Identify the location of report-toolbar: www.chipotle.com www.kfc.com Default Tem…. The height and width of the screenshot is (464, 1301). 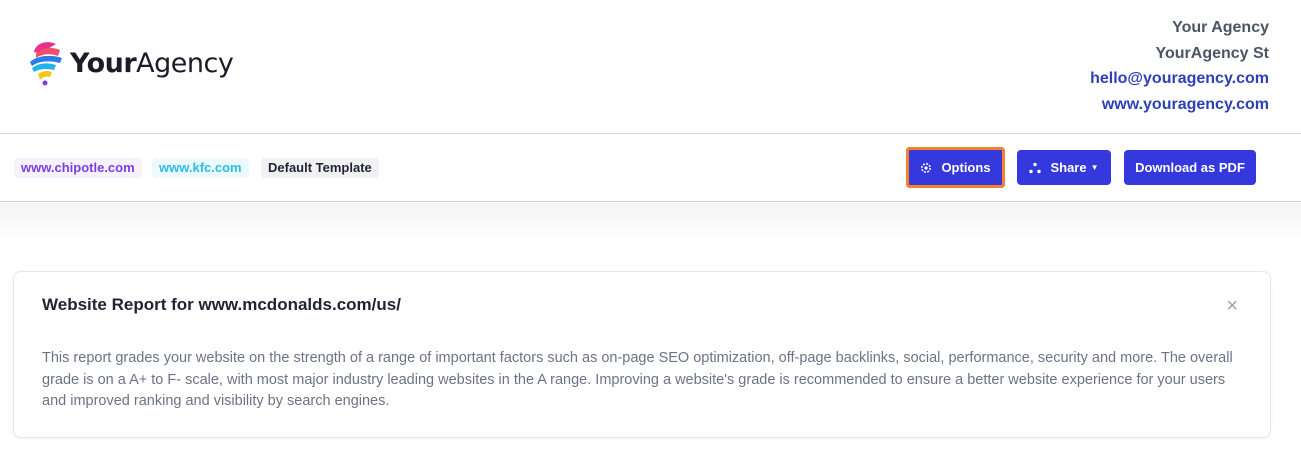
(650, 168).